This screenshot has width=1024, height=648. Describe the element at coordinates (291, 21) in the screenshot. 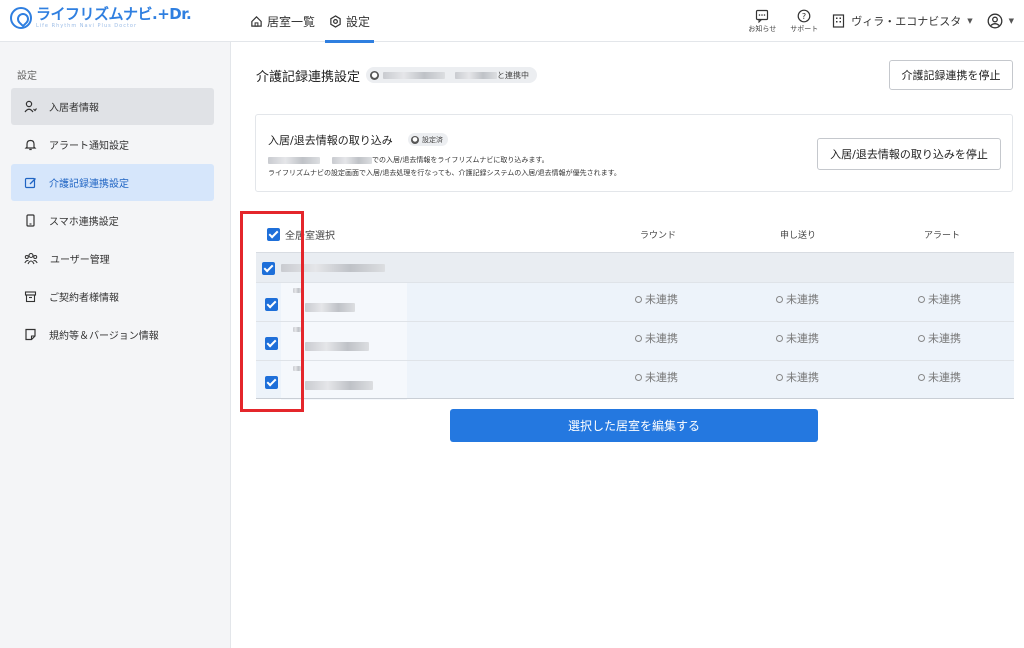

I see `nav-room-list-label: 居室一覧` at that location.